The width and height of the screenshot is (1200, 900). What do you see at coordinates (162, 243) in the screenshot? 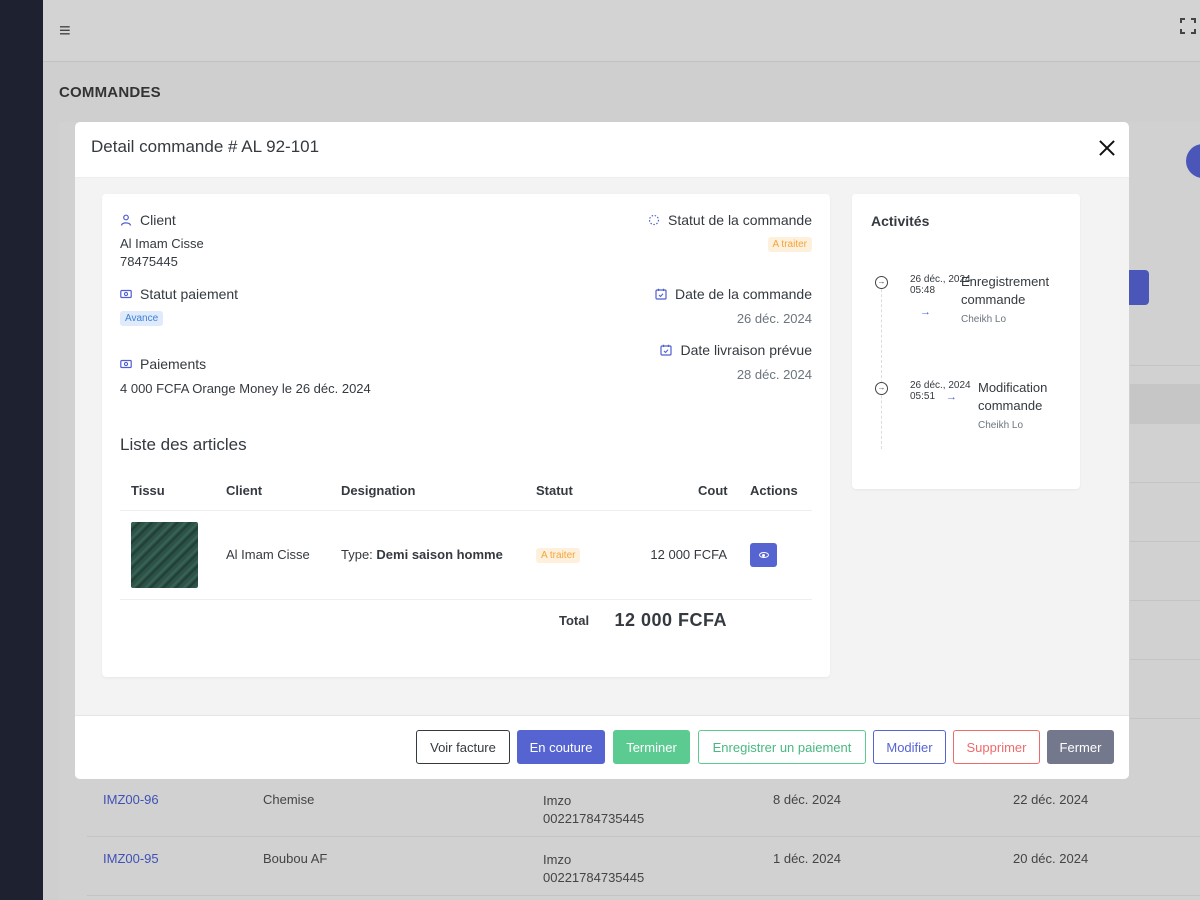
I see `client-name: Al Imam Cisse` at bounding box center [162, 243].